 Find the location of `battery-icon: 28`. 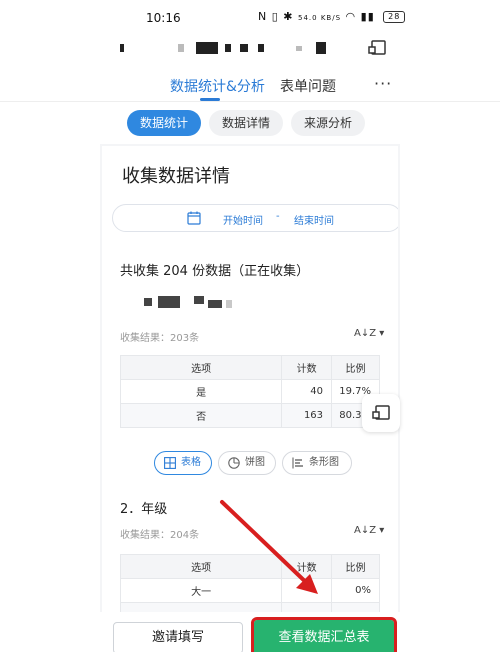

battery-icon: 28 is located at coordinates (394, 17).